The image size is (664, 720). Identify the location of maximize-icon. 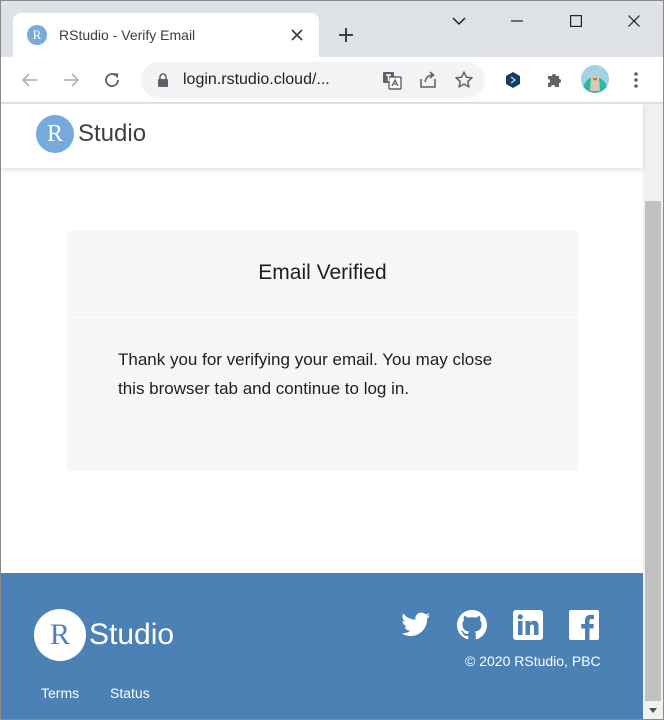
(576, 21).